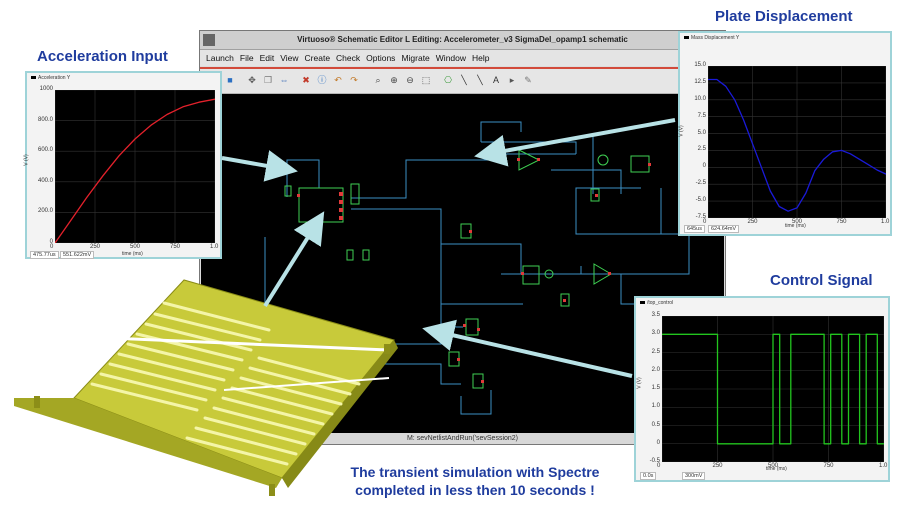 The width and height of the screenshot is (899, 516). What do you see at coordinates (259, 166) in the screenshot?
I see `arrow-acceleration` at bounding box center [259, 166].